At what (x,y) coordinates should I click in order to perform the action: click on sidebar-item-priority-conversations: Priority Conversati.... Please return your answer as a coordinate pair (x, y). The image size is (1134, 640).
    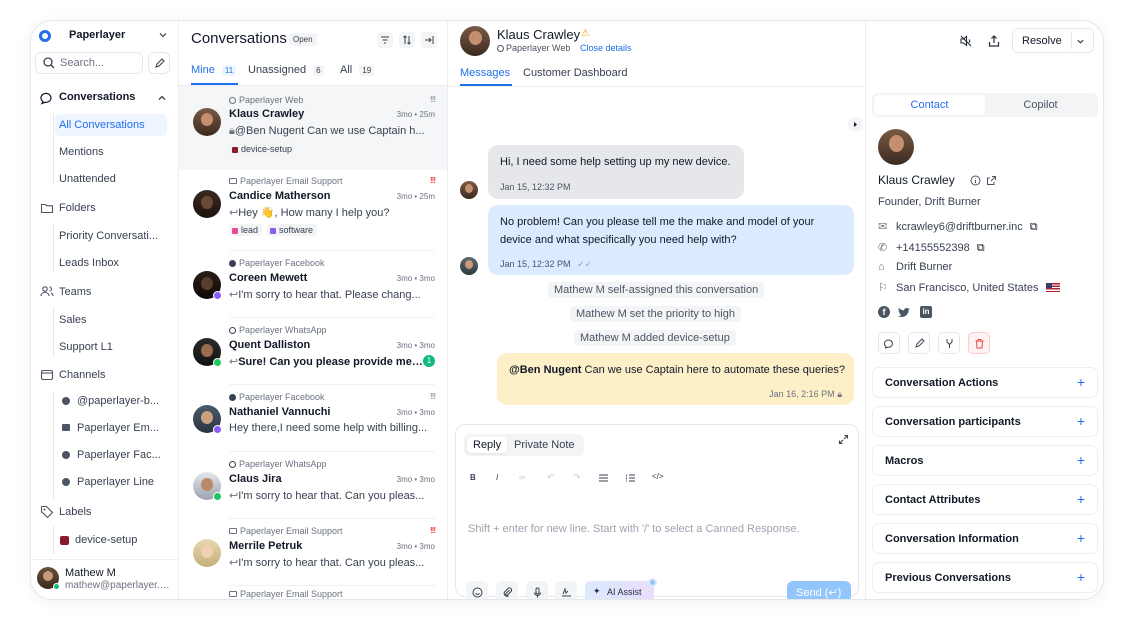
    Looking at the image, I should click on (114, 236).